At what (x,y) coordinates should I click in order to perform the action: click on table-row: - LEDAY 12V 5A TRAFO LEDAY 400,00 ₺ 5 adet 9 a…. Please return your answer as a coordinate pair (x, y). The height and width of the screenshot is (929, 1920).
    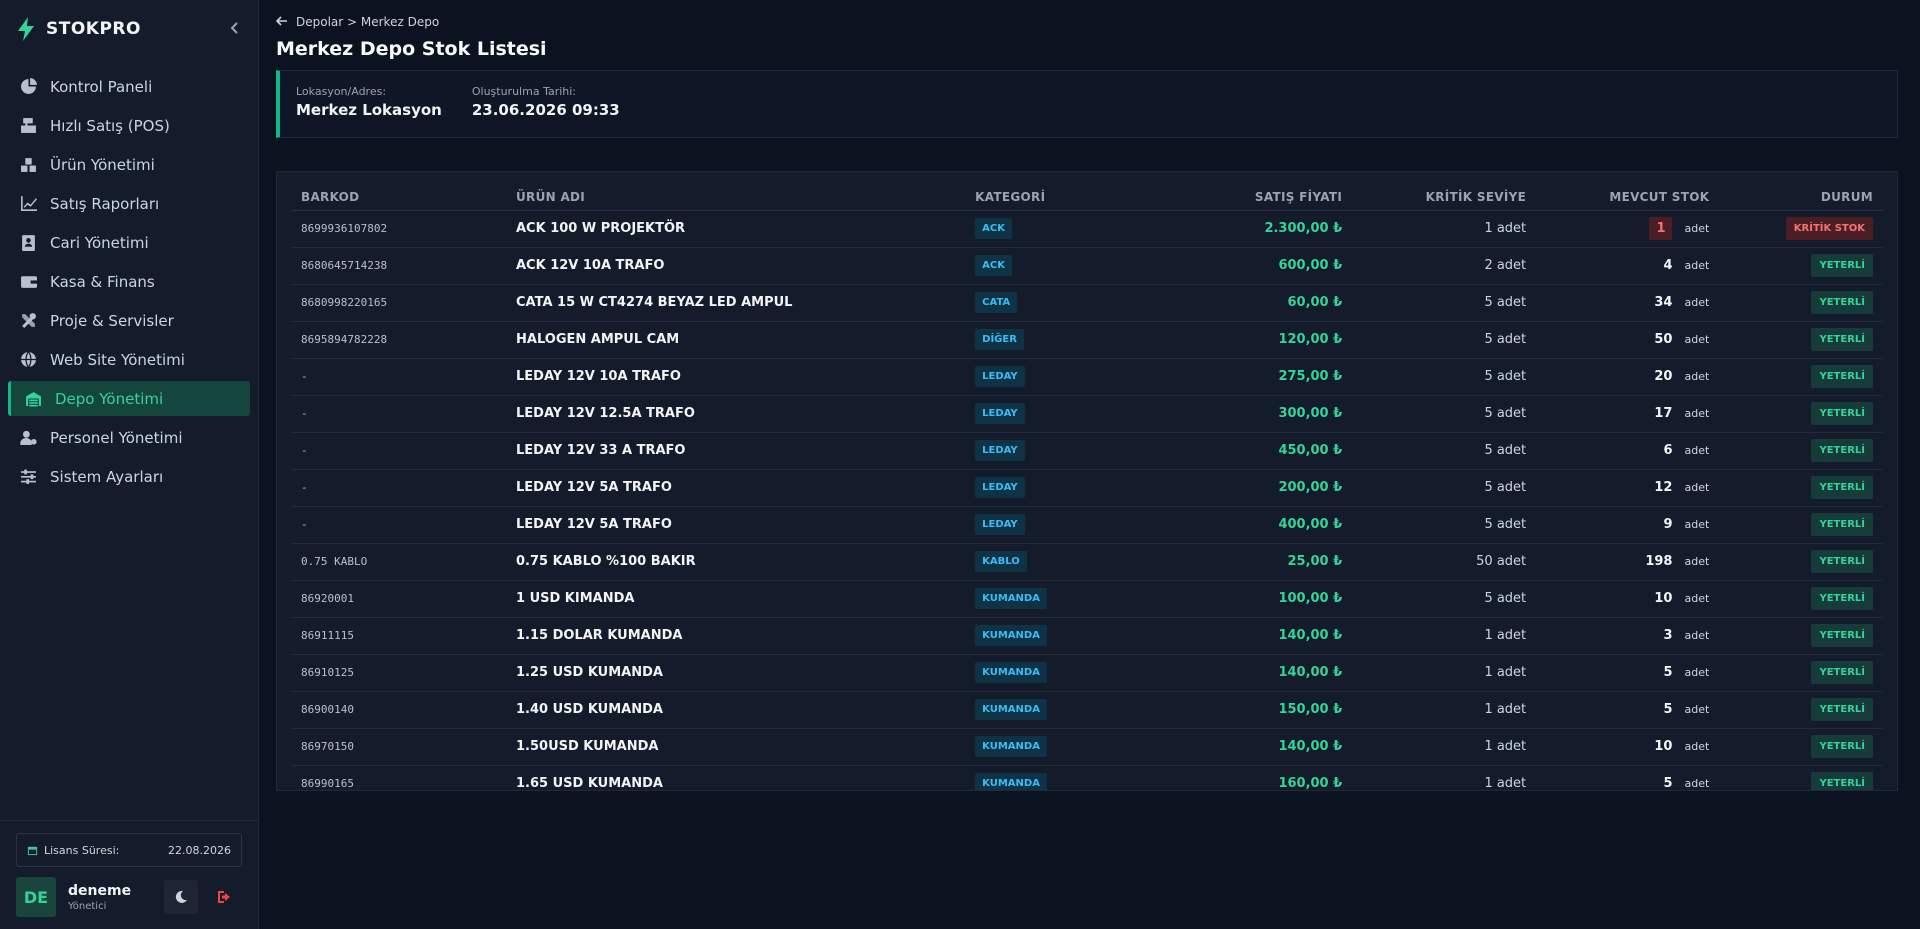
    Looking at the image, I should click on (1087, 525).